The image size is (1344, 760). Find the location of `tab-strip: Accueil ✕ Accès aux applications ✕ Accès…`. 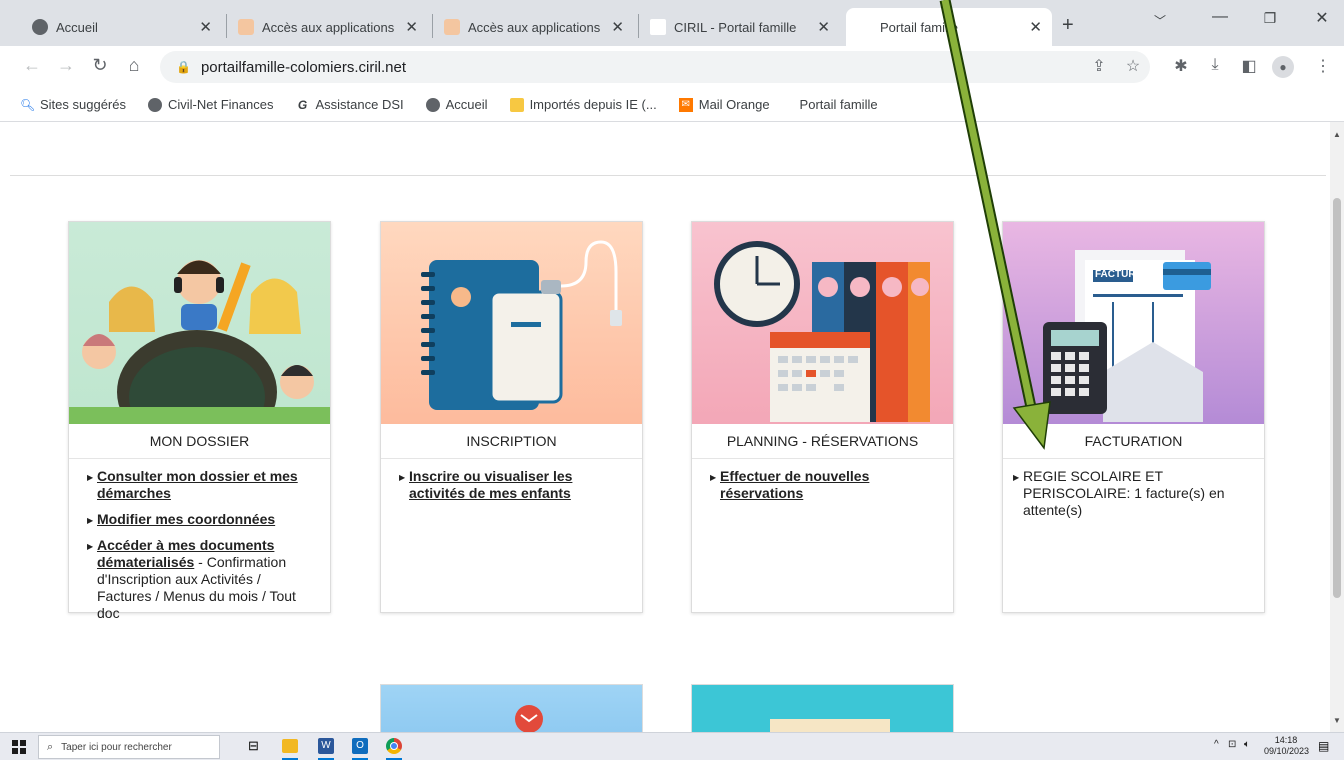

tab-strip: Accueil ✕ Accès aux applications ✕ Accès… is located at coordinates (672, 23).